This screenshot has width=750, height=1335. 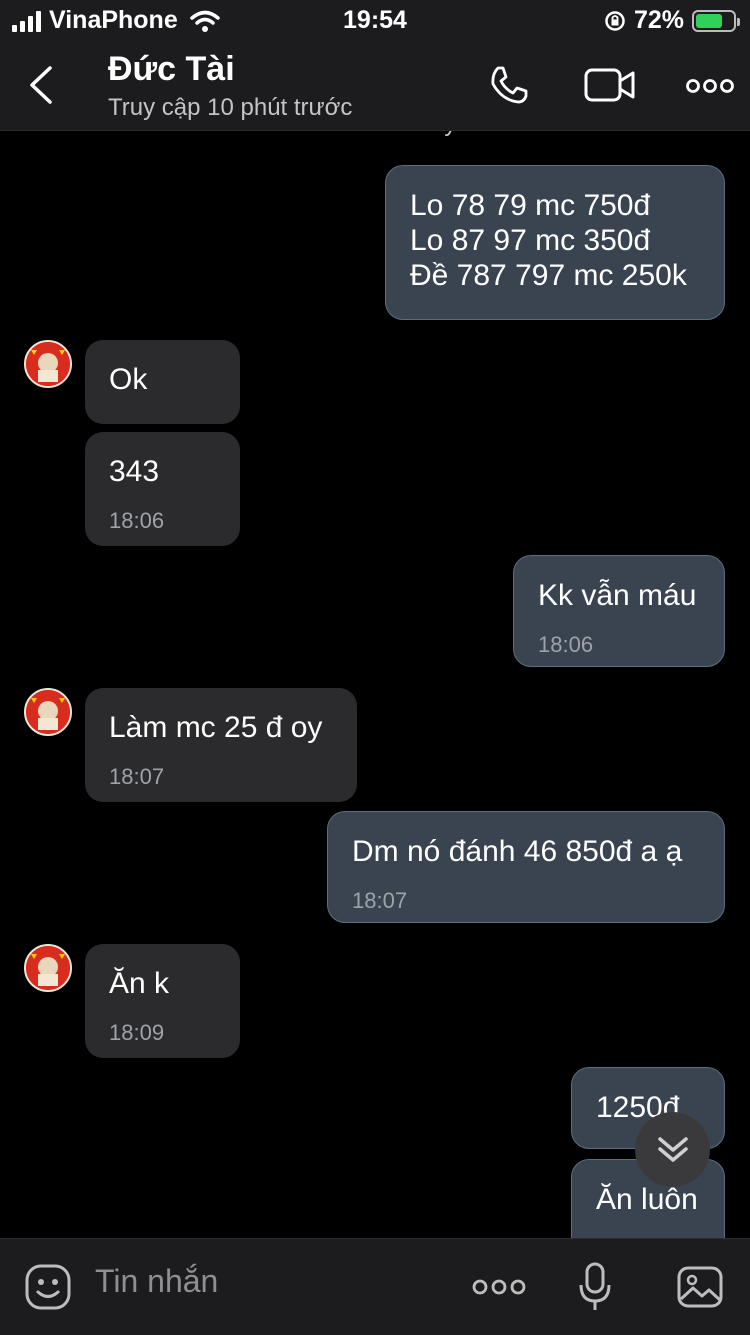 What do you see at coordinates (42, 85) in the screenshot?
I see `back-icon` at bounding box center [42, 85].